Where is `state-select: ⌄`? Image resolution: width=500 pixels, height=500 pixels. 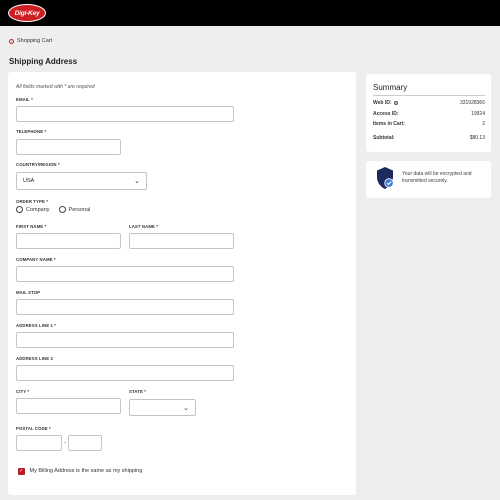 state-select: ⌄ is located at coordinates (162, 407).